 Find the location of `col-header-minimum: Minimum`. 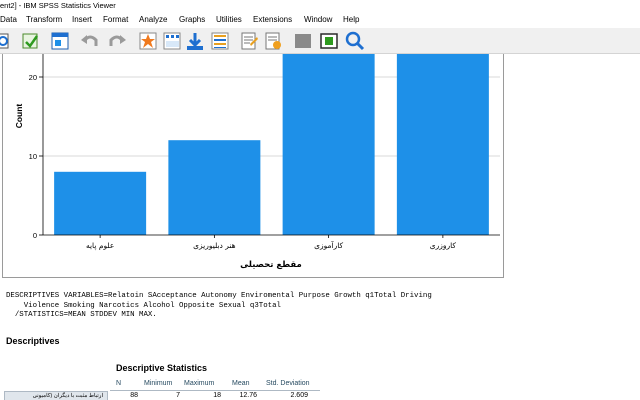

col-header-minimum: Minimum is located at coordinates (158, 383).